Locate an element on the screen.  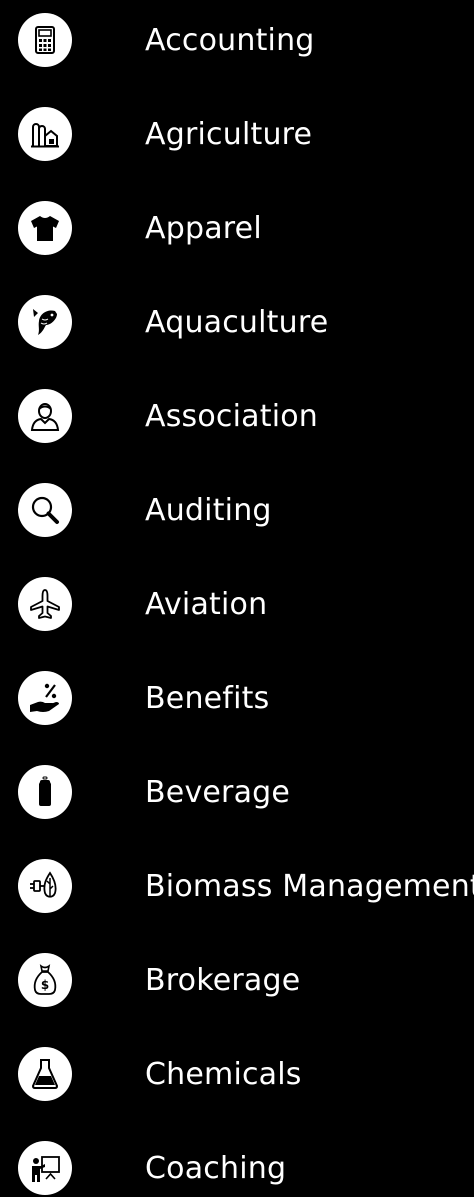
industry-item-benefits: Benefits is located at coordinates (237, 699).